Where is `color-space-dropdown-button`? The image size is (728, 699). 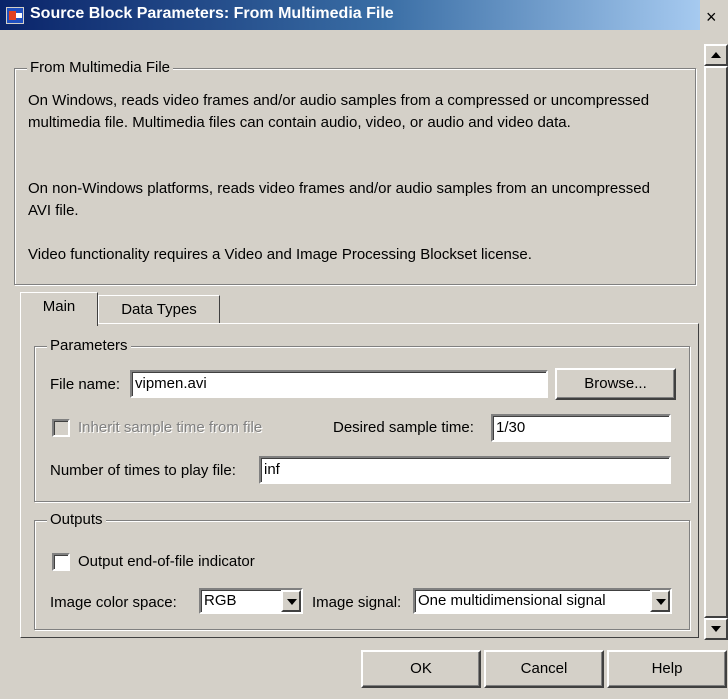
color-space-dropdown-button is located at coordinates (291, 601).